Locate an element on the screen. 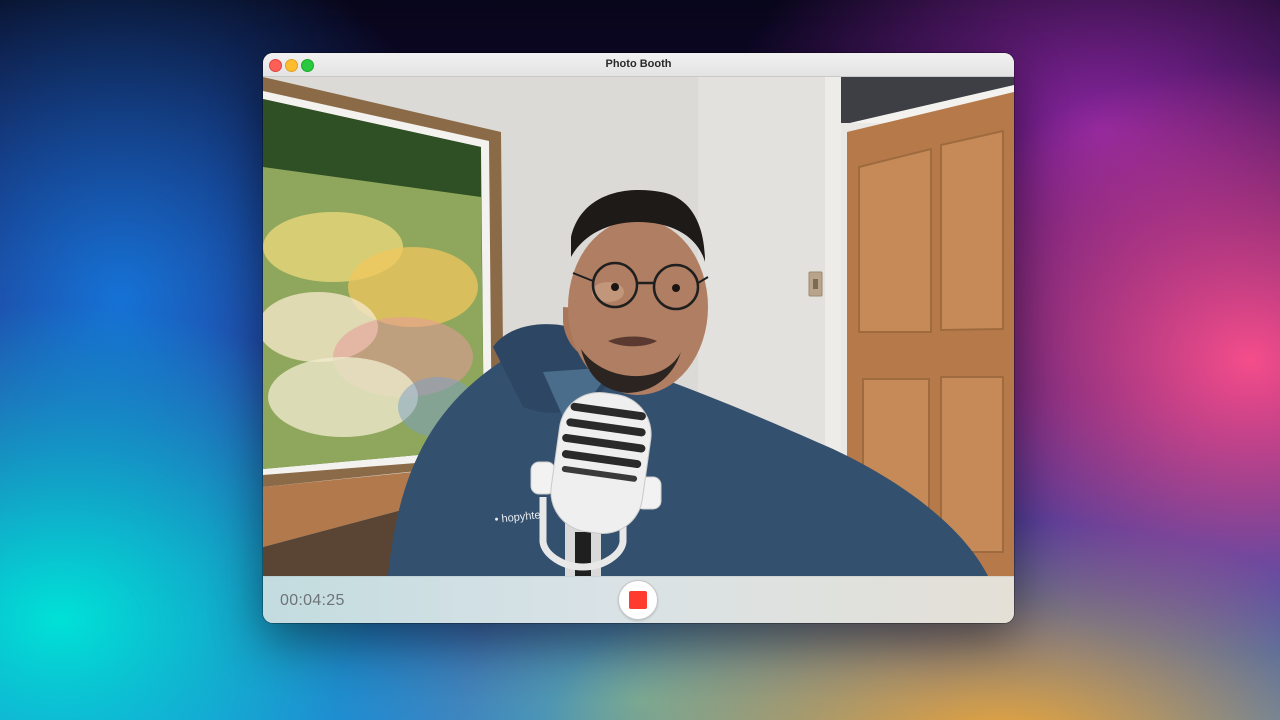  title-bar: Photo Booth is located at coordinates (638, 65).